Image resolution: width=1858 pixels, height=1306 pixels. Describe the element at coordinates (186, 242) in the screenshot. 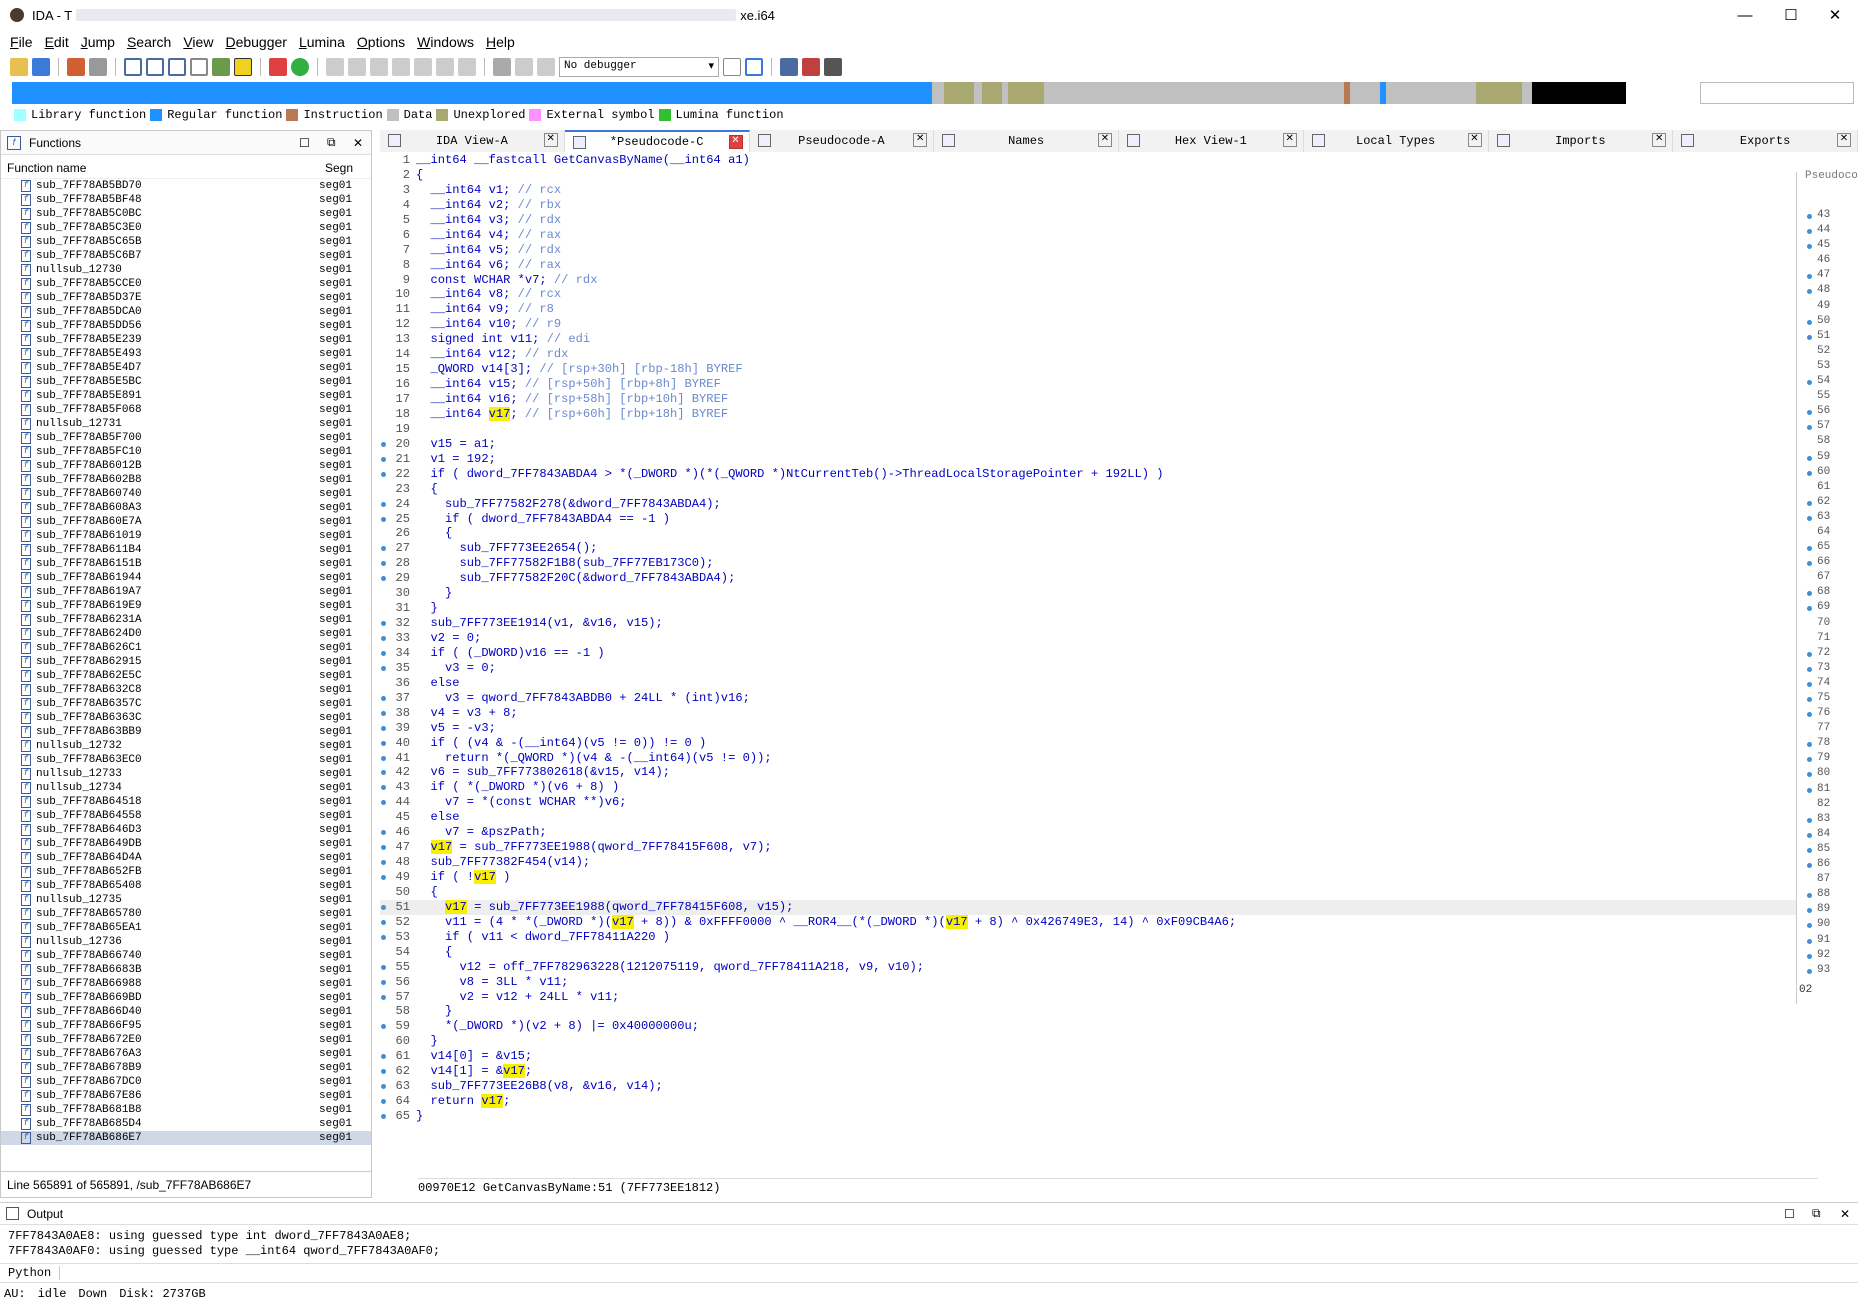

I see `function-row: f sub_7FF78AB5C65B seg01` at that location.